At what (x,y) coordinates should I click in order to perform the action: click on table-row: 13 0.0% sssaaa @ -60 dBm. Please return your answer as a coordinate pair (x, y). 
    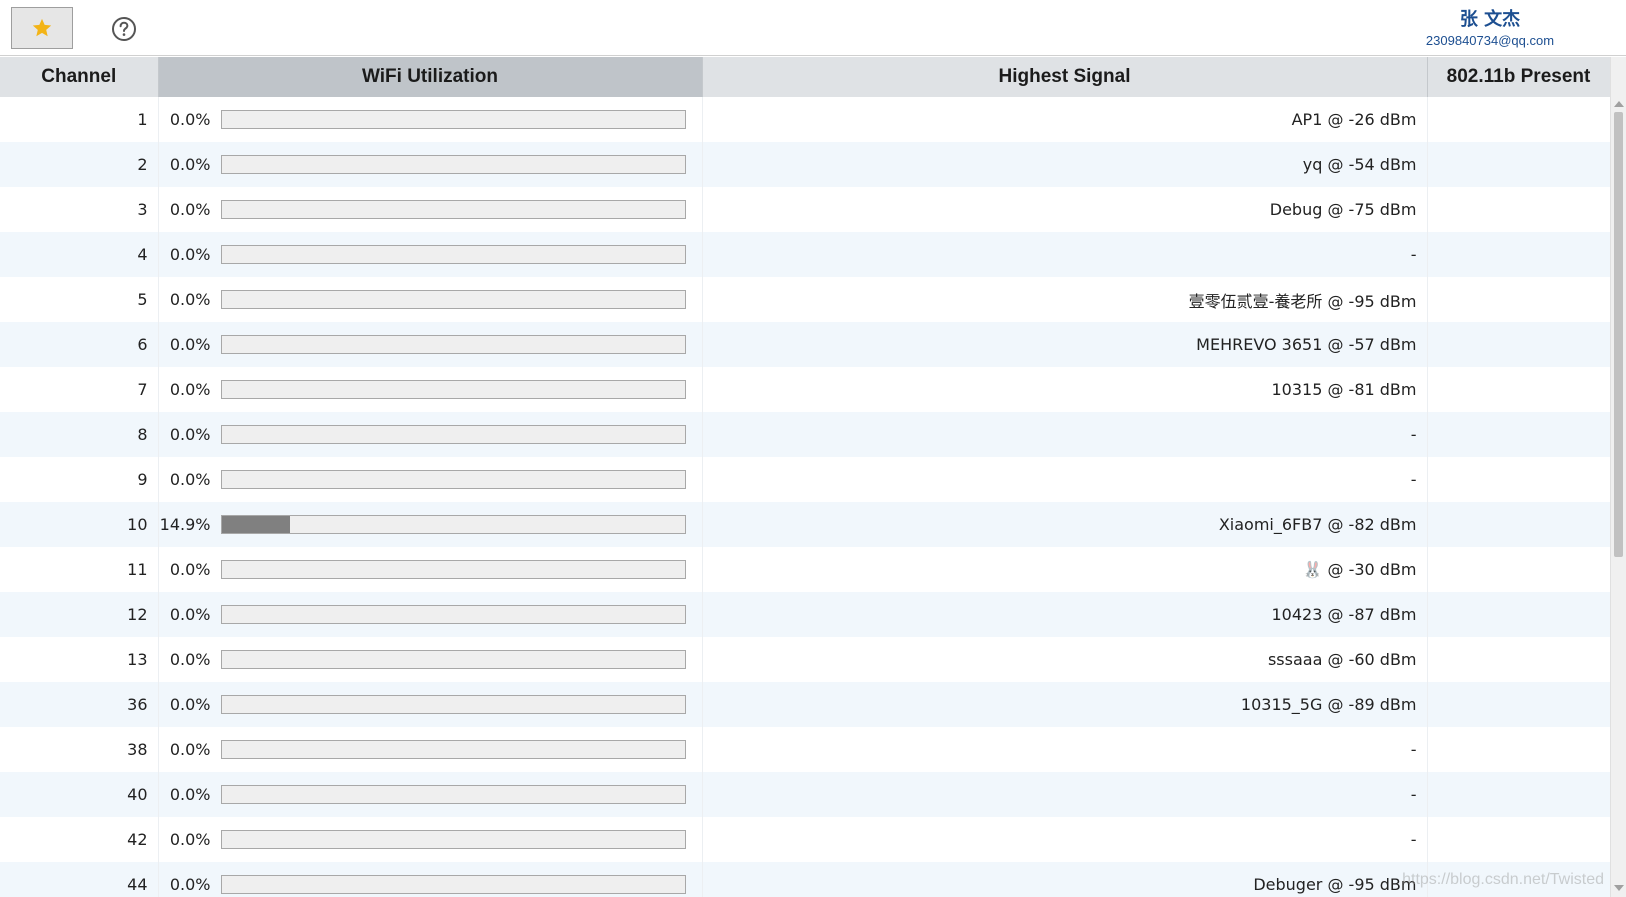
    Looking at the image, I should click on (805, 659).